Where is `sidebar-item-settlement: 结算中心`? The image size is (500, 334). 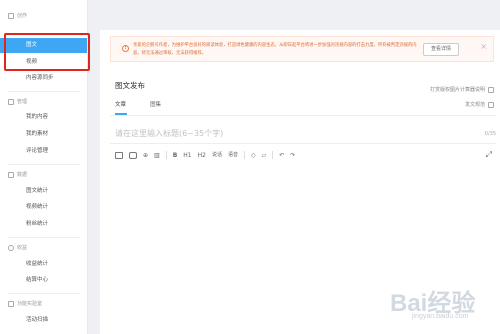 sidebar-item-settlement: 结算中心 is located at coordinates (43, 280).